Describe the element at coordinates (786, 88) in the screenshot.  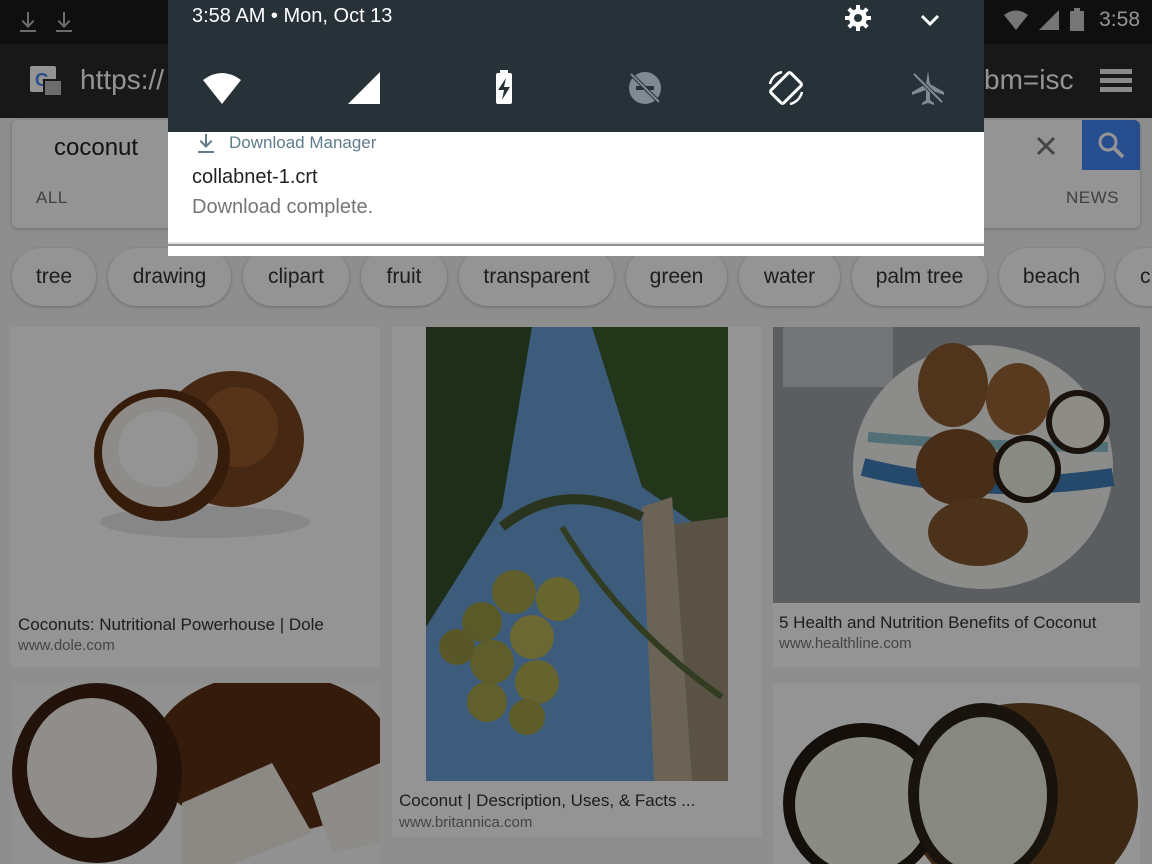
I see `auto-rotate-icon` at that location.